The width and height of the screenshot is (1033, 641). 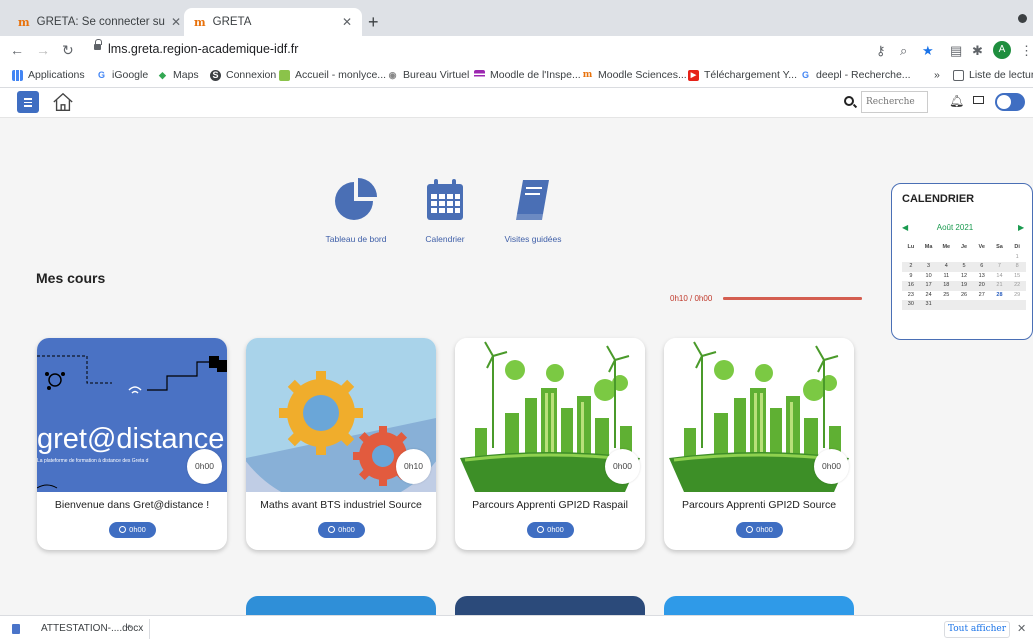 What do you see at coordinates (1021, 227) in the screenshot?
I see `next-month-icon: ▶` at bounding box center [1021, 227].